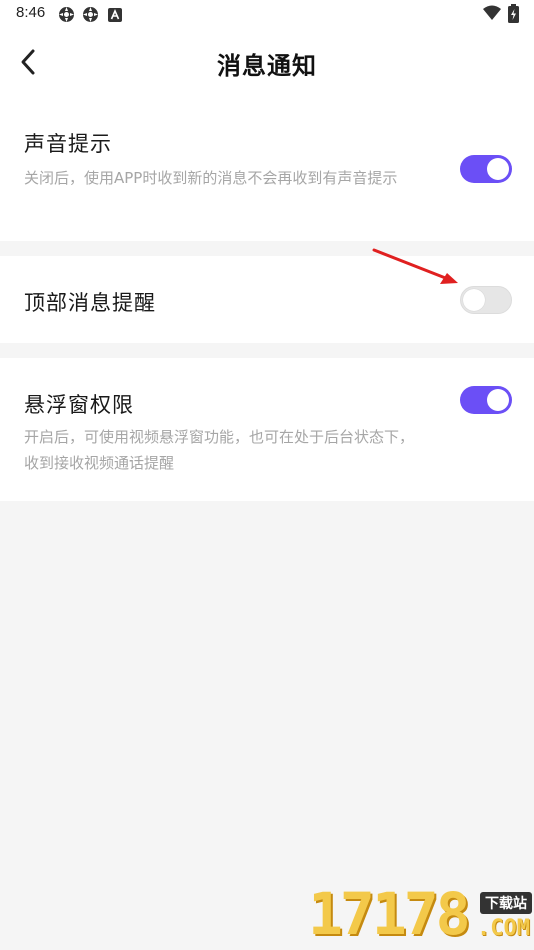 The width and height of the screenshot is (534, 950). Describe the element at coordinates (31, 12) in the screenshot. I see `status-time: 8:46` at that location.